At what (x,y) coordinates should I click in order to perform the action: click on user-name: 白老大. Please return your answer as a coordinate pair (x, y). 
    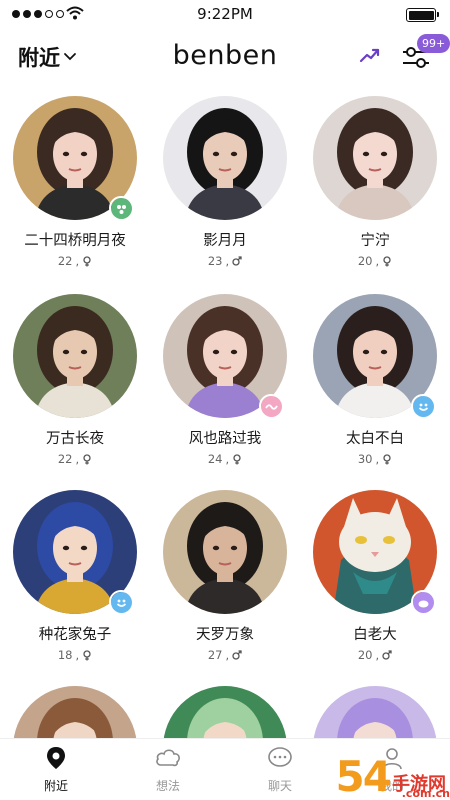
    Looking at the image, I should click on (375, 635).